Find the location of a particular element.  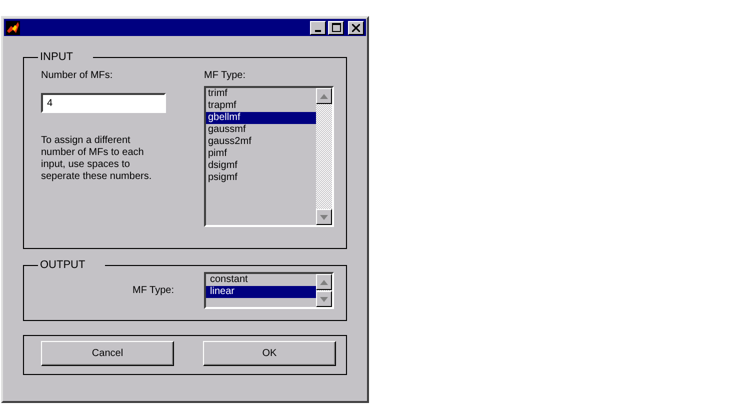

close-icon is located at coordinates (356, 28).